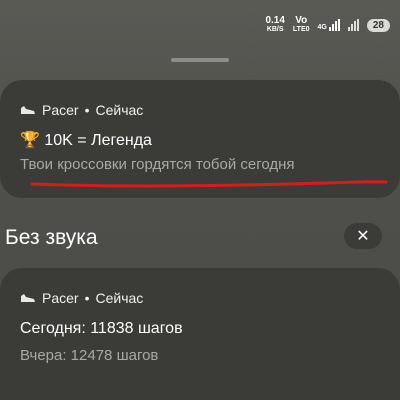  I want to click on status-bar: 0.14 KB/S Vo LTE0 4G 28, so click(327, 25).